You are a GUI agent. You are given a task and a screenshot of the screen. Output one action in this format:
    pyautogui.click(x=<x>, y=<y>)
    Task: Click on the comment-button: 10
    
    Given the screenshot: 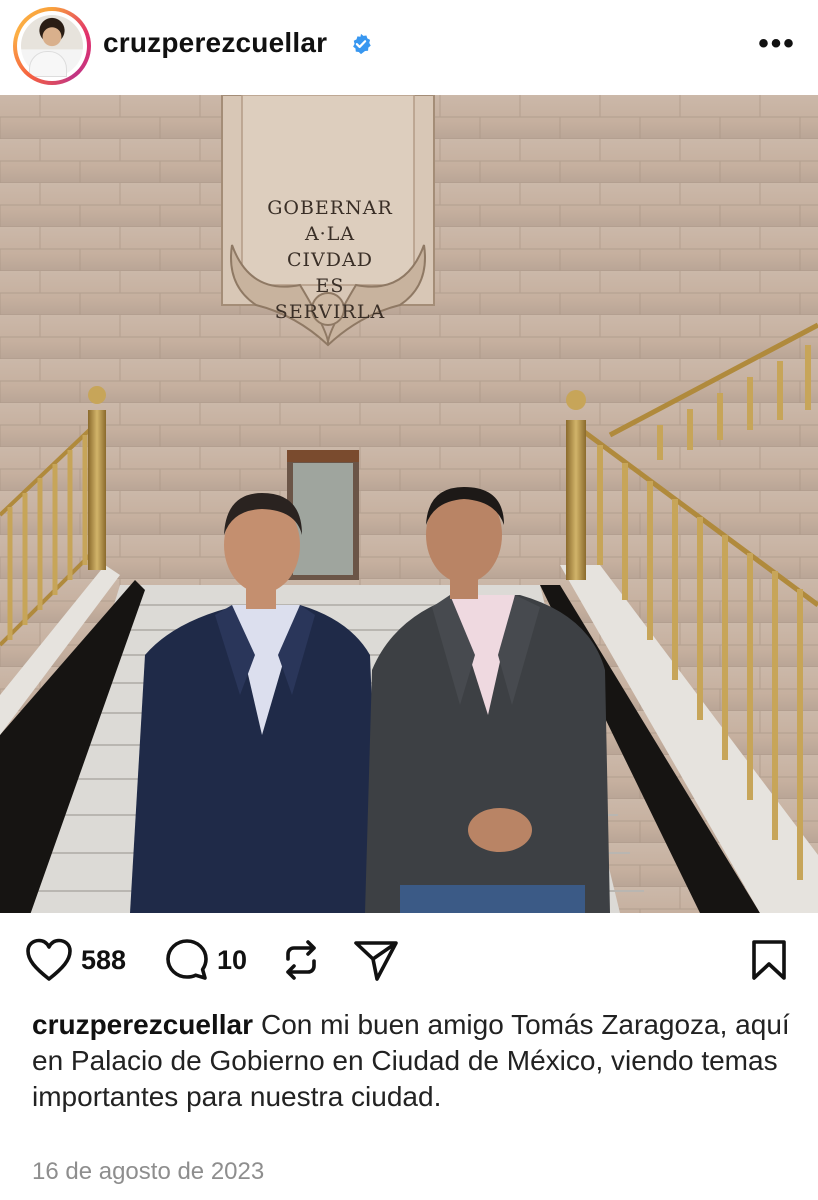 What is the action you would take?
    pyautogui.click(x=206, y=960)
    